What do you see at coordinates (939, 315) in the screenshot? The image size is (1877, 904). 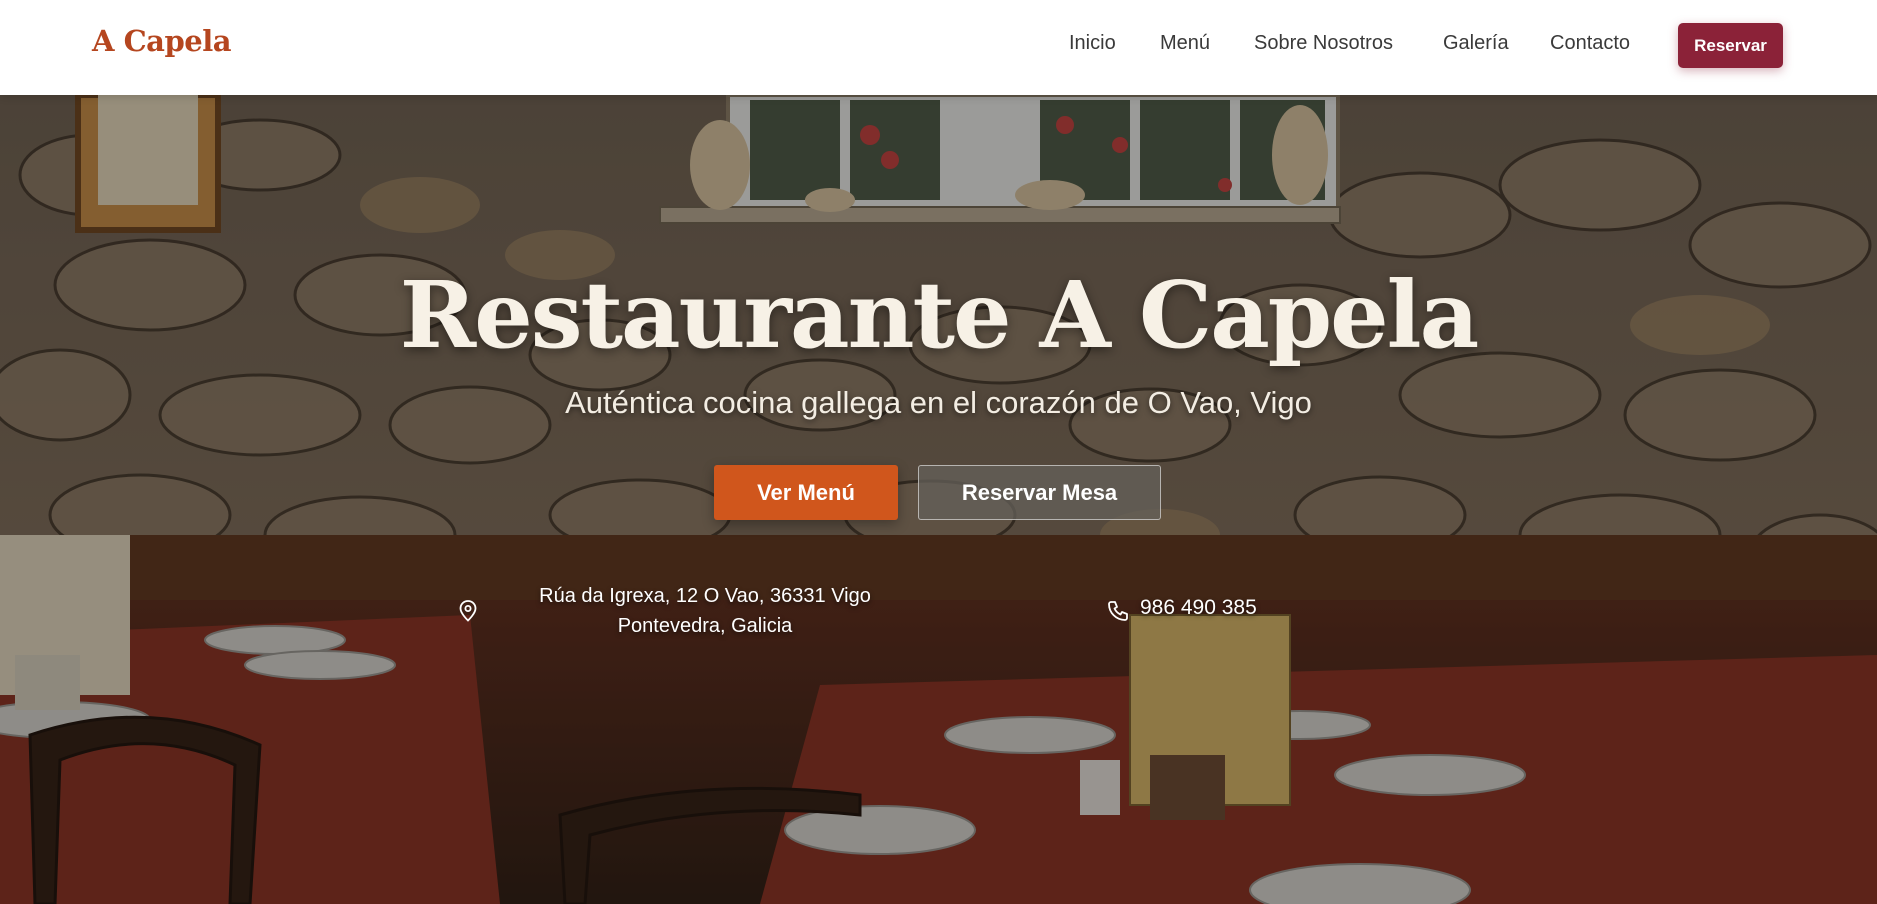 I see `hero-title: Restaurante A Capela` at bounding box center [939, 315].